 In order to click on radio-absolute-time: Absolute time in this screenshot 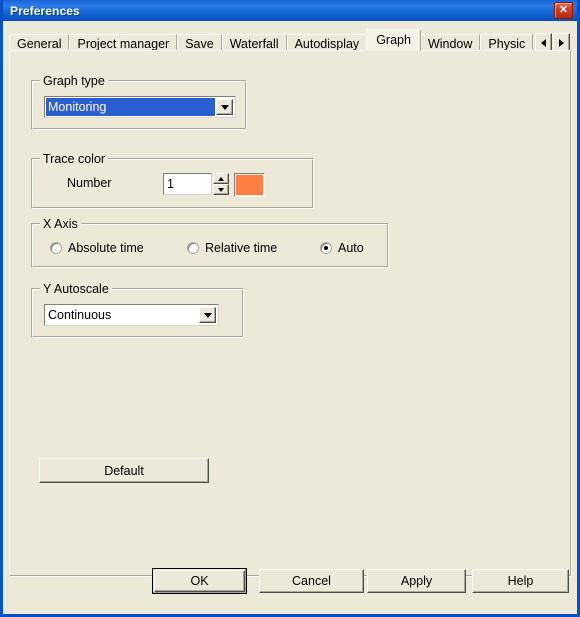, I will do `click(97, 248)`.